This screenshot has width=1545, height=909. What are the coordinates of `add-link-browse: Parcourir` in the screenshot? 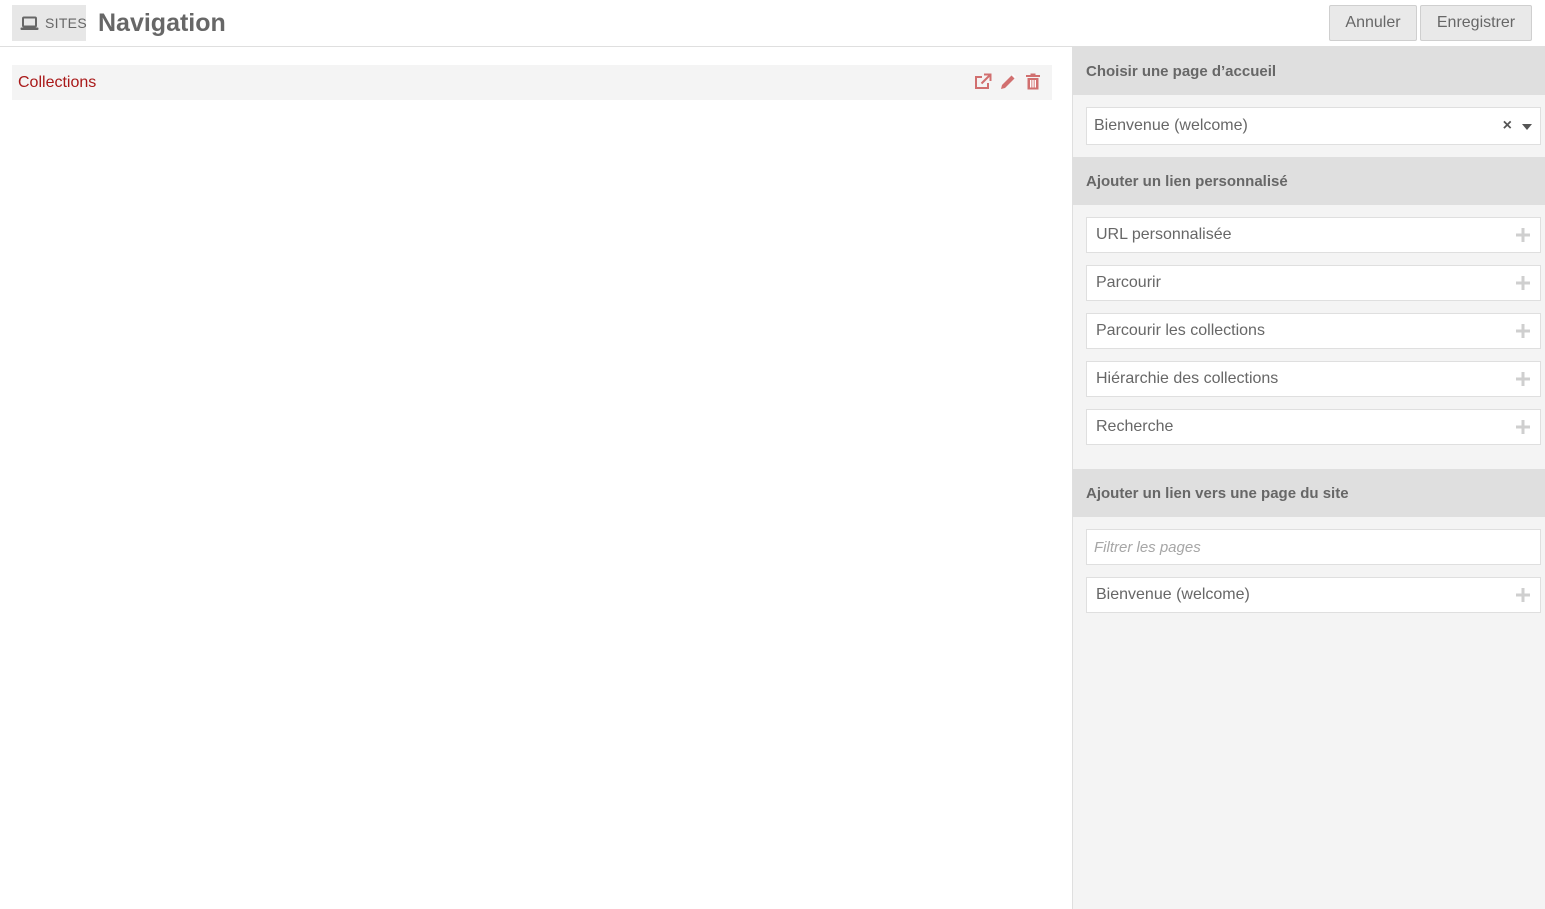 It's located at (1313, 283).